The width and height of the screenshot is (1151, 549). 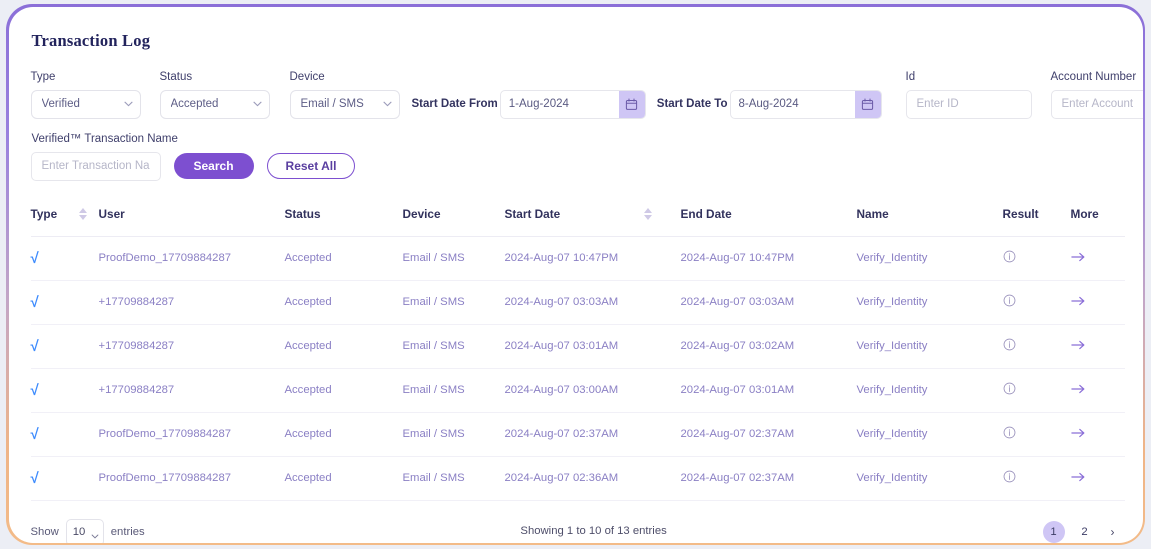 What do you see at coordinates (692, 104) in the screenshot?
I see `filter-start-date-to-label: Start Date To` at bounding box center [692, 104].